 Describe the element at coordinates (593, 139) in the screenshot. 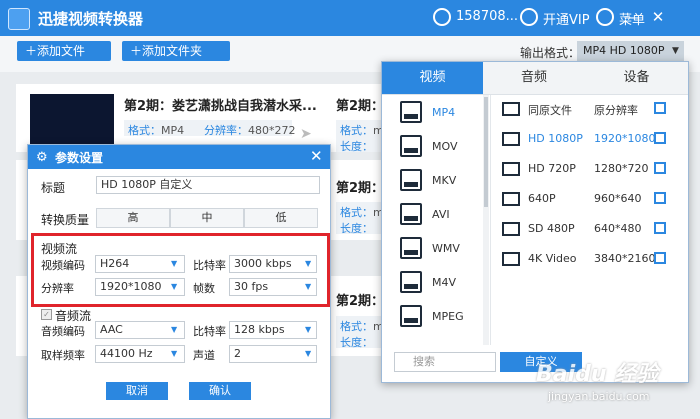

I see `resolution-row: HD 1080P 1920*1080` at that location.